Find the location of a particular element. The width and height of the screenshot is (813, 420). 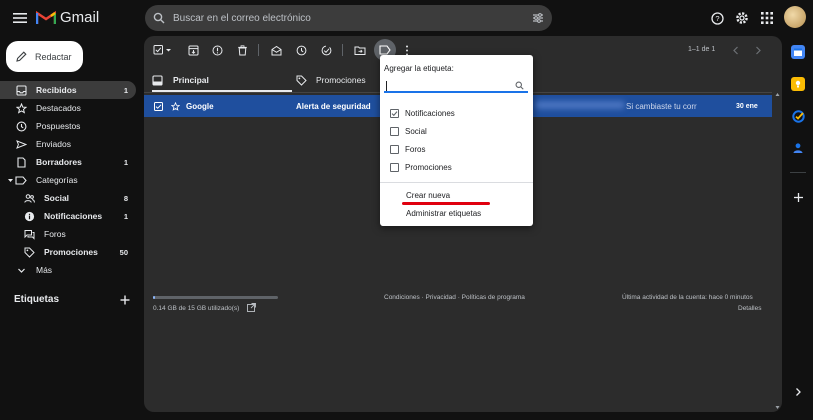

storage-meter is located at coordinates (215, 297).